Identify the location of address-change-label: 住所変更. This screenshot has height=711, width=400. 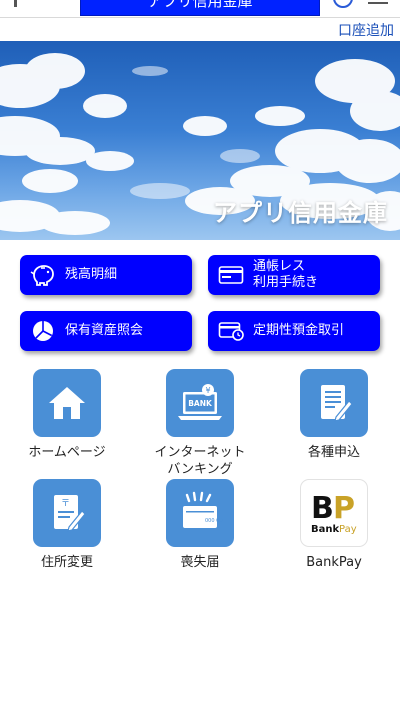
(66, 562).